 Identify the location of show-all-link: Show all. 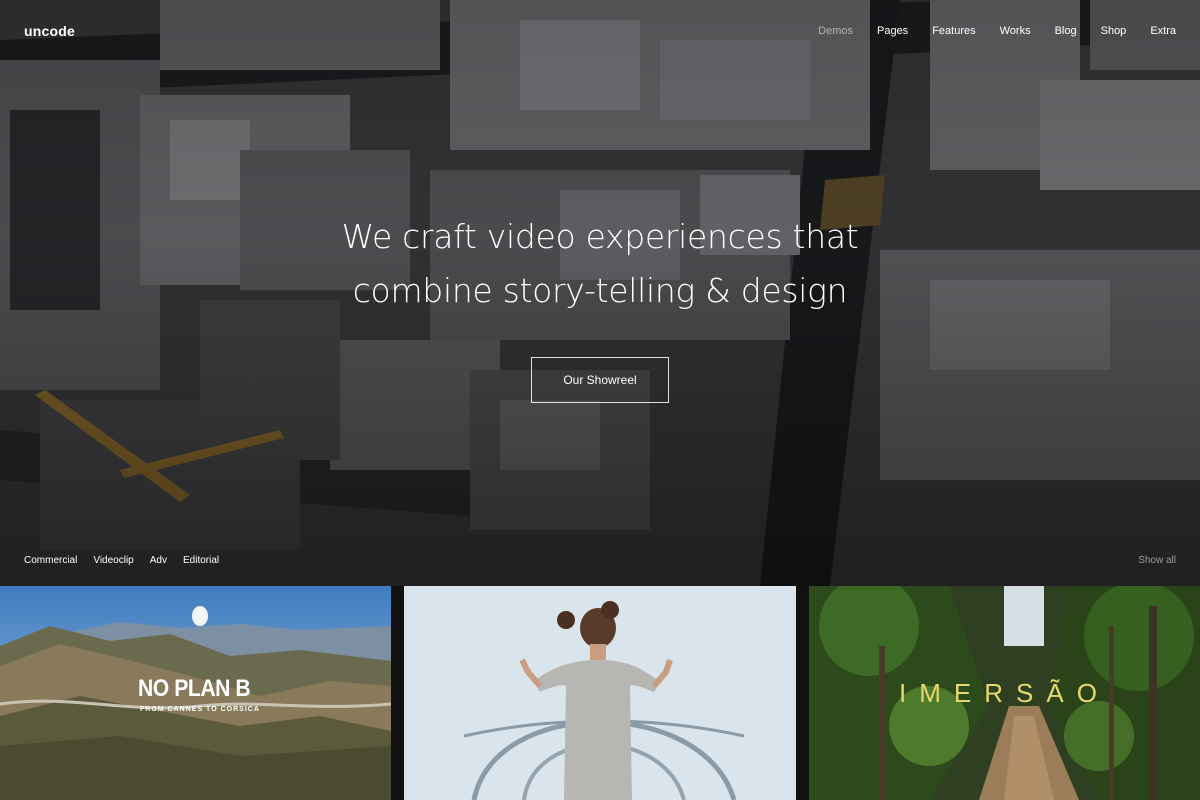
(1157, 560).